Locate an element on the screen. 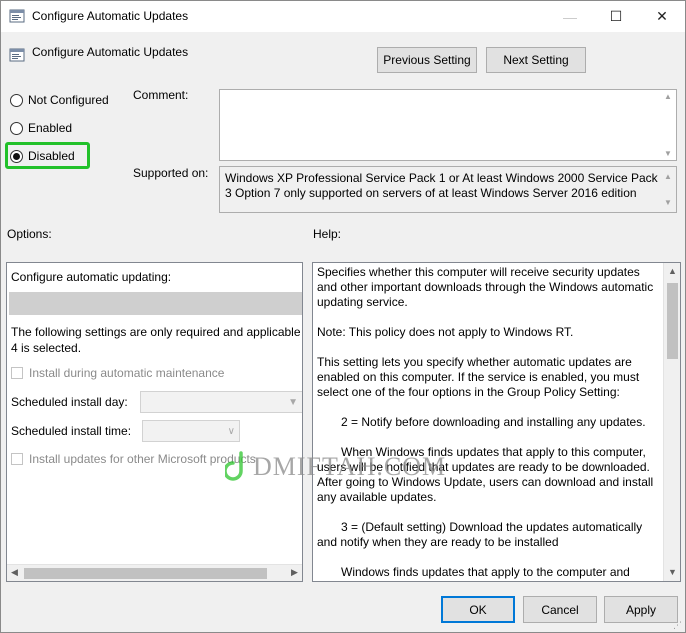  supported-scroll: ▲ ▼ is located at coordinates (668, 189).